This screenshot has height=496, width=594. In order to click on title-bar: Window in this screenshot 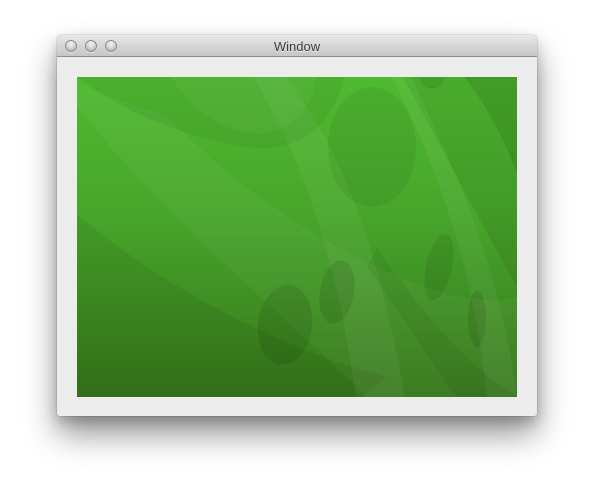, I will do `click(297, 46)`.